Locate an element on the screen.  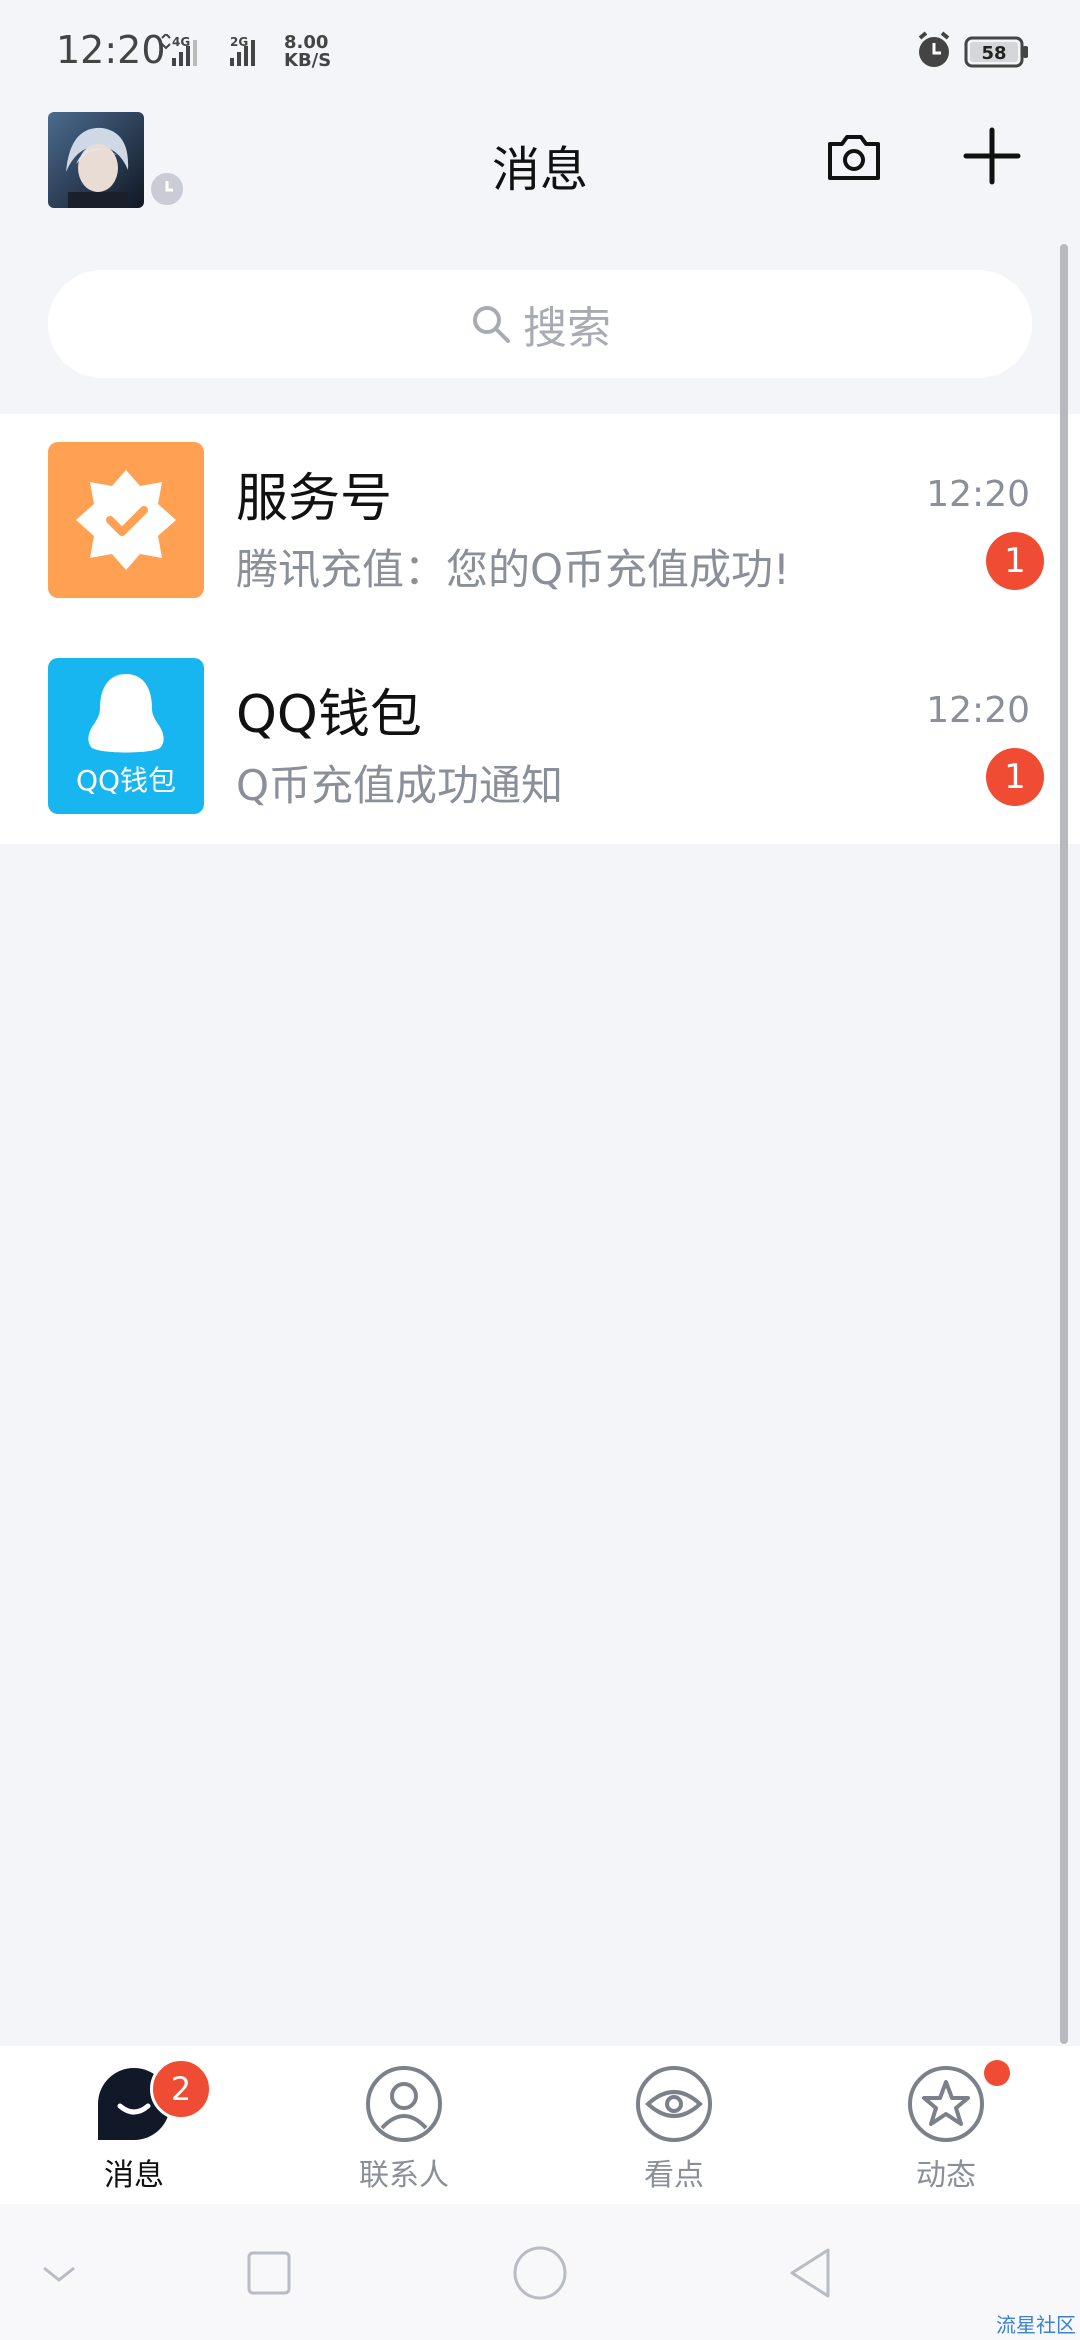
watermark: 流星社区 is located at coordinates (1036, 2325).